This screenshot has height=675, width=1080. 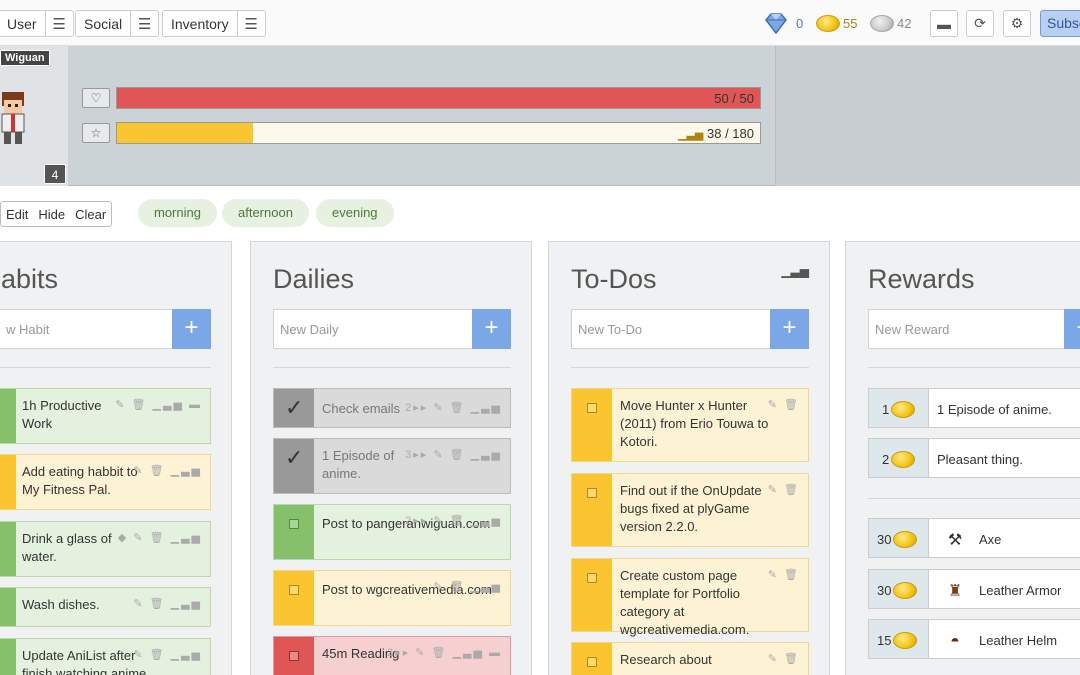 What do you see at coordinates (191, 329) in the screenshot?
I see `add-habit-button: +` at bounding box center [191, 329].